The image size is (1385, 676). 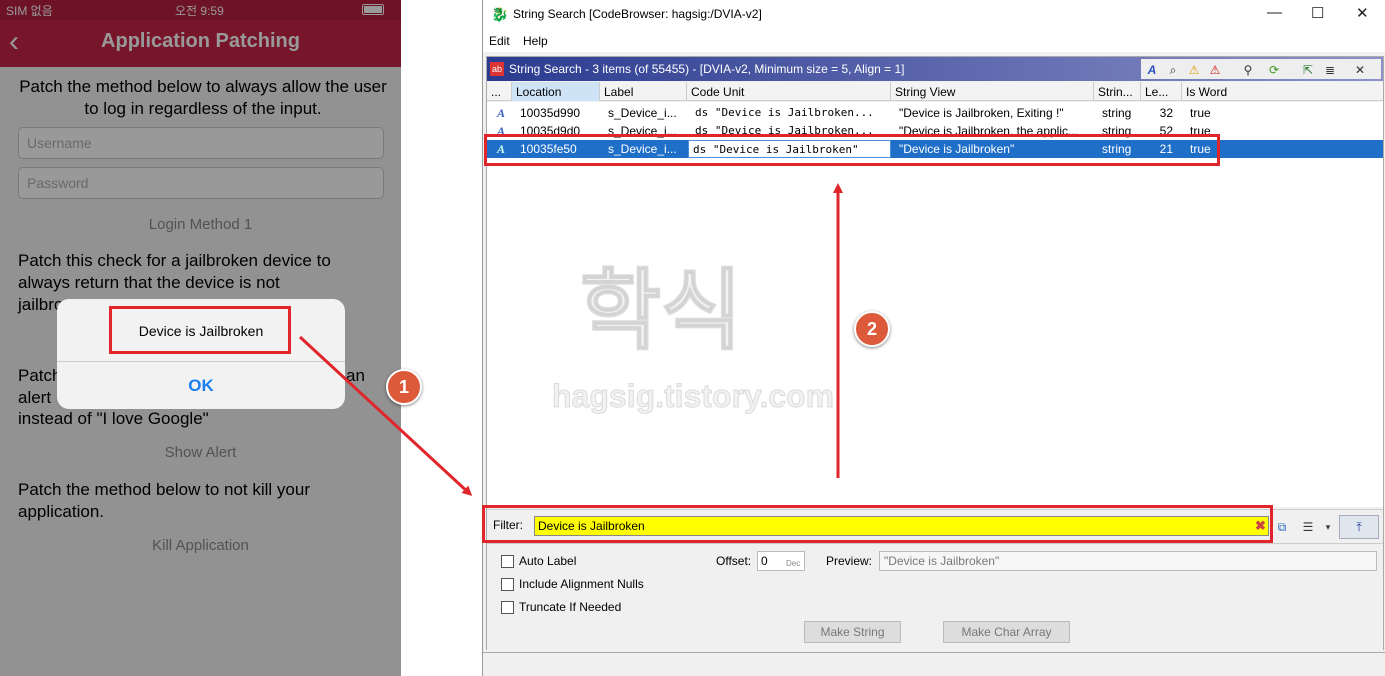 What do you see at coordinates (1362, 13) in the screenshot?
I see `close-button: ✕` at bounding box center [1362, 13].